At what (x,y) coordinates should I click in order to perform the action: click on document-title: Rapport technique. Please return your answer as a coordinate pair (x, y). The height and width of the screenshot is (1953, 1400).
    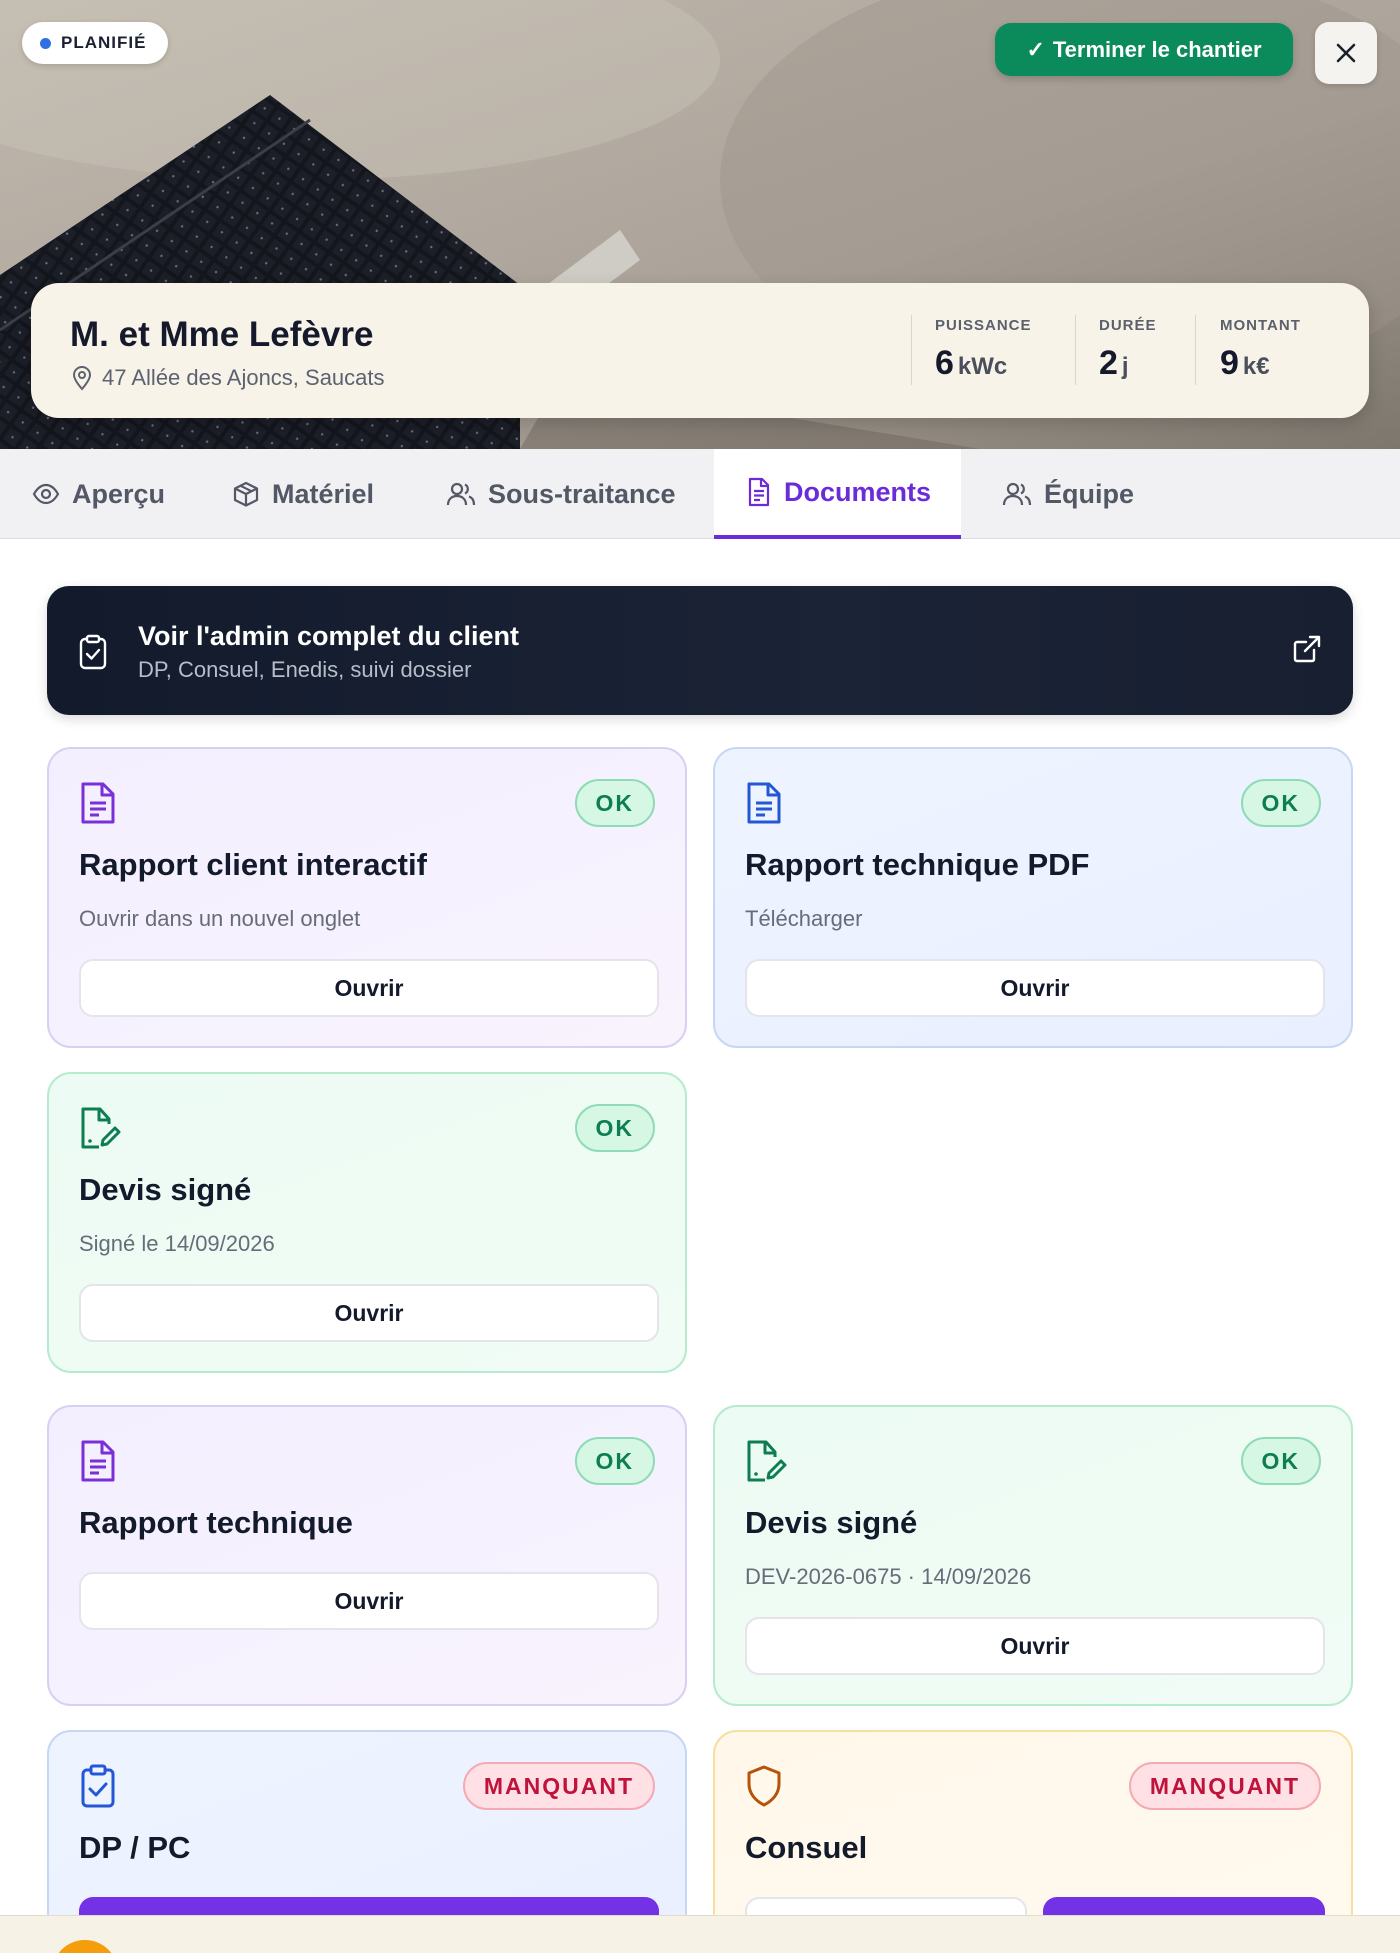
    Looking at the image, I should click on (216, 1522).